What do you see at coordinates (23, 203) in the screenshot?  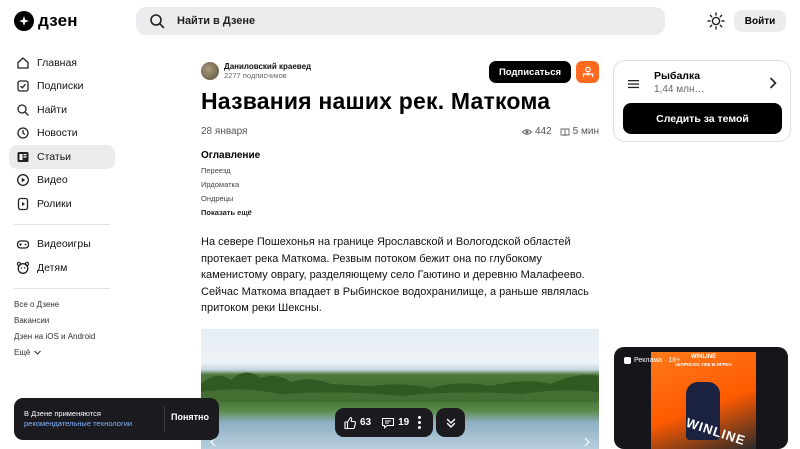 I see `shorts-icon` at bounding box center [23, 203].